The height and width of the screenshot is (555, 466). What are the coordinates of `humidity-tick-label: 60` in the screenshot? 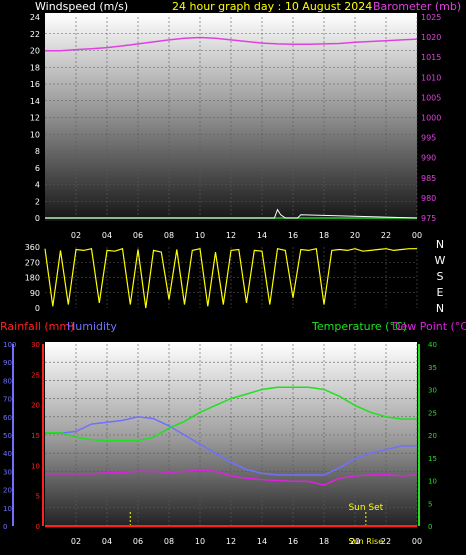 It's located at (7, 418).